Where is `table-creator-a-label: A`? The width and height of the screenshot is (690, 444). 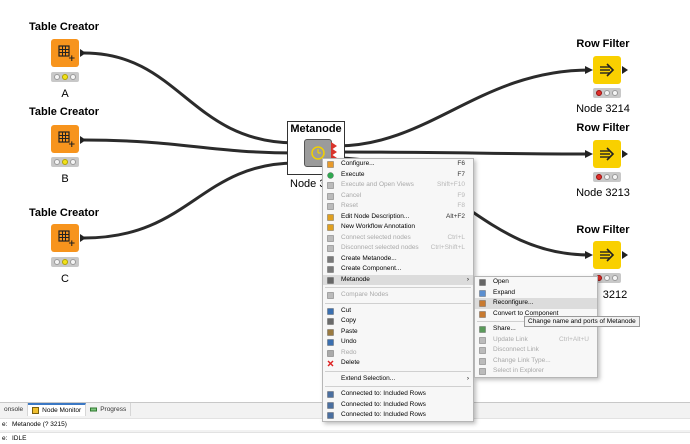
table-creator-a-label: A is located at coordinates (65, 94).